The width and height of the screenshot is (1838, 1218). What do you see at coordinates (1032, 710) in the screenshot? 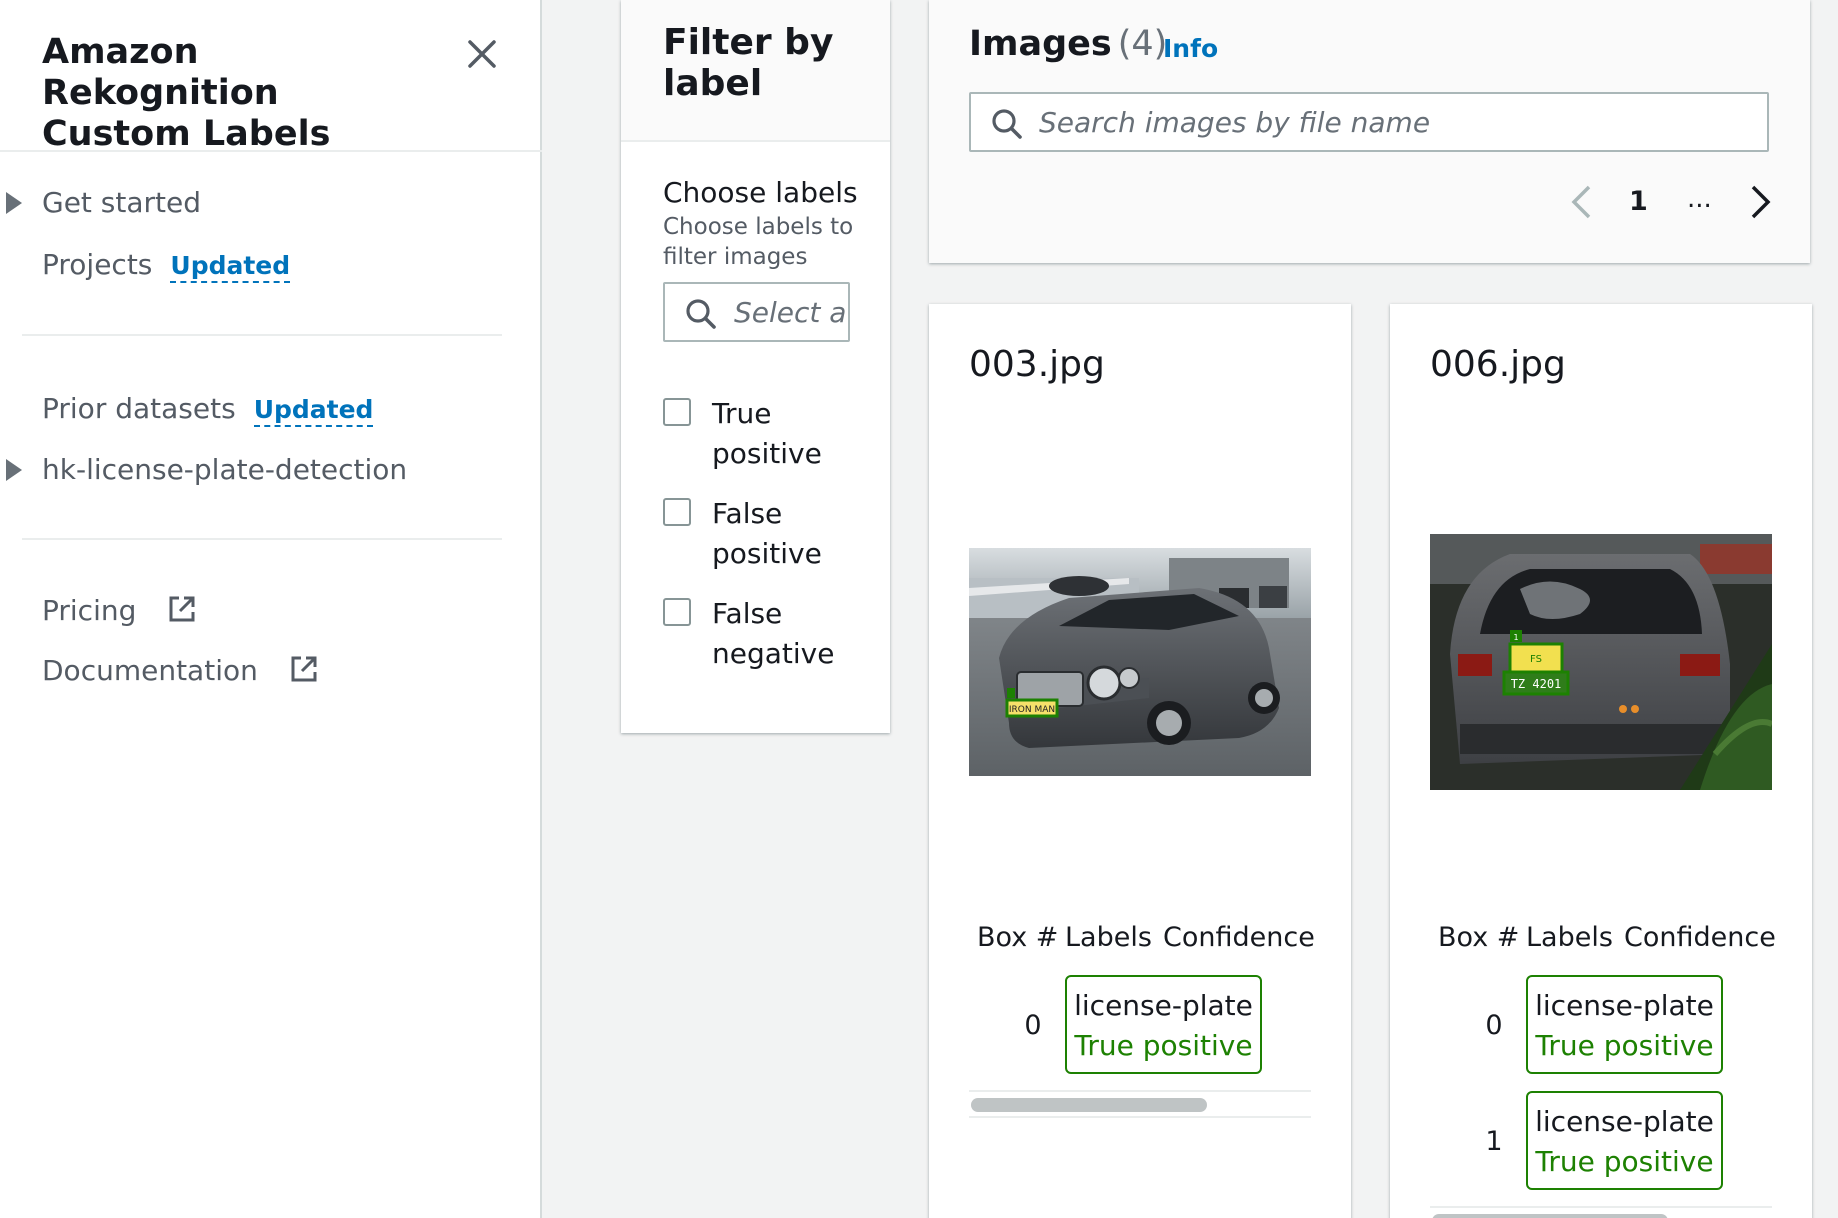
I see `plate-text: IRON MAN` at bounding box center [1032, 710].